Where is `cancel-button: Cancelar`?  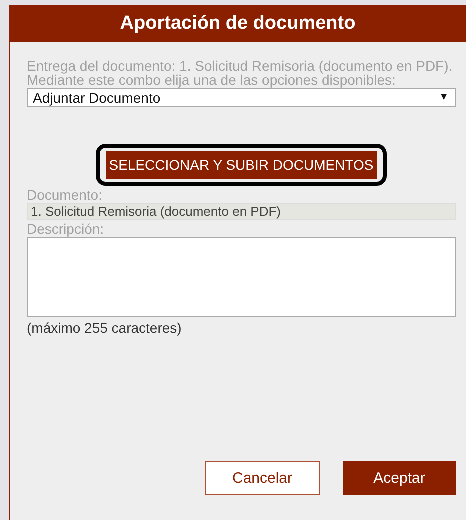 cancel-button: Cancelar is located at coordinates (262, 478).